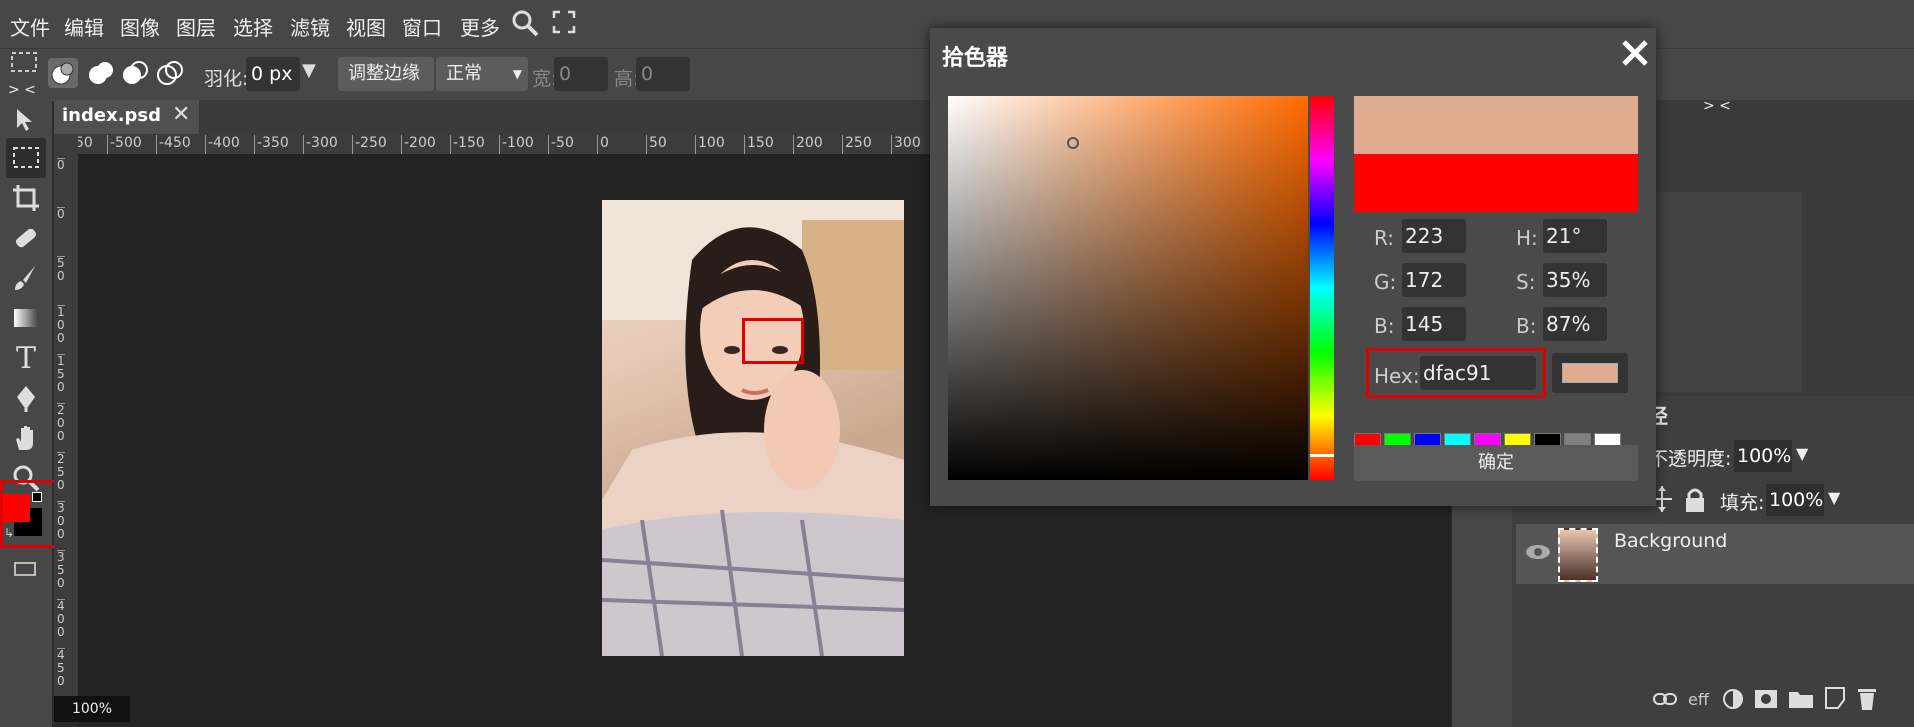  What do you see at coordinates (366, 26) in the screenshot?
I see `menu-view: 视图` at bounding box center [366, 26].